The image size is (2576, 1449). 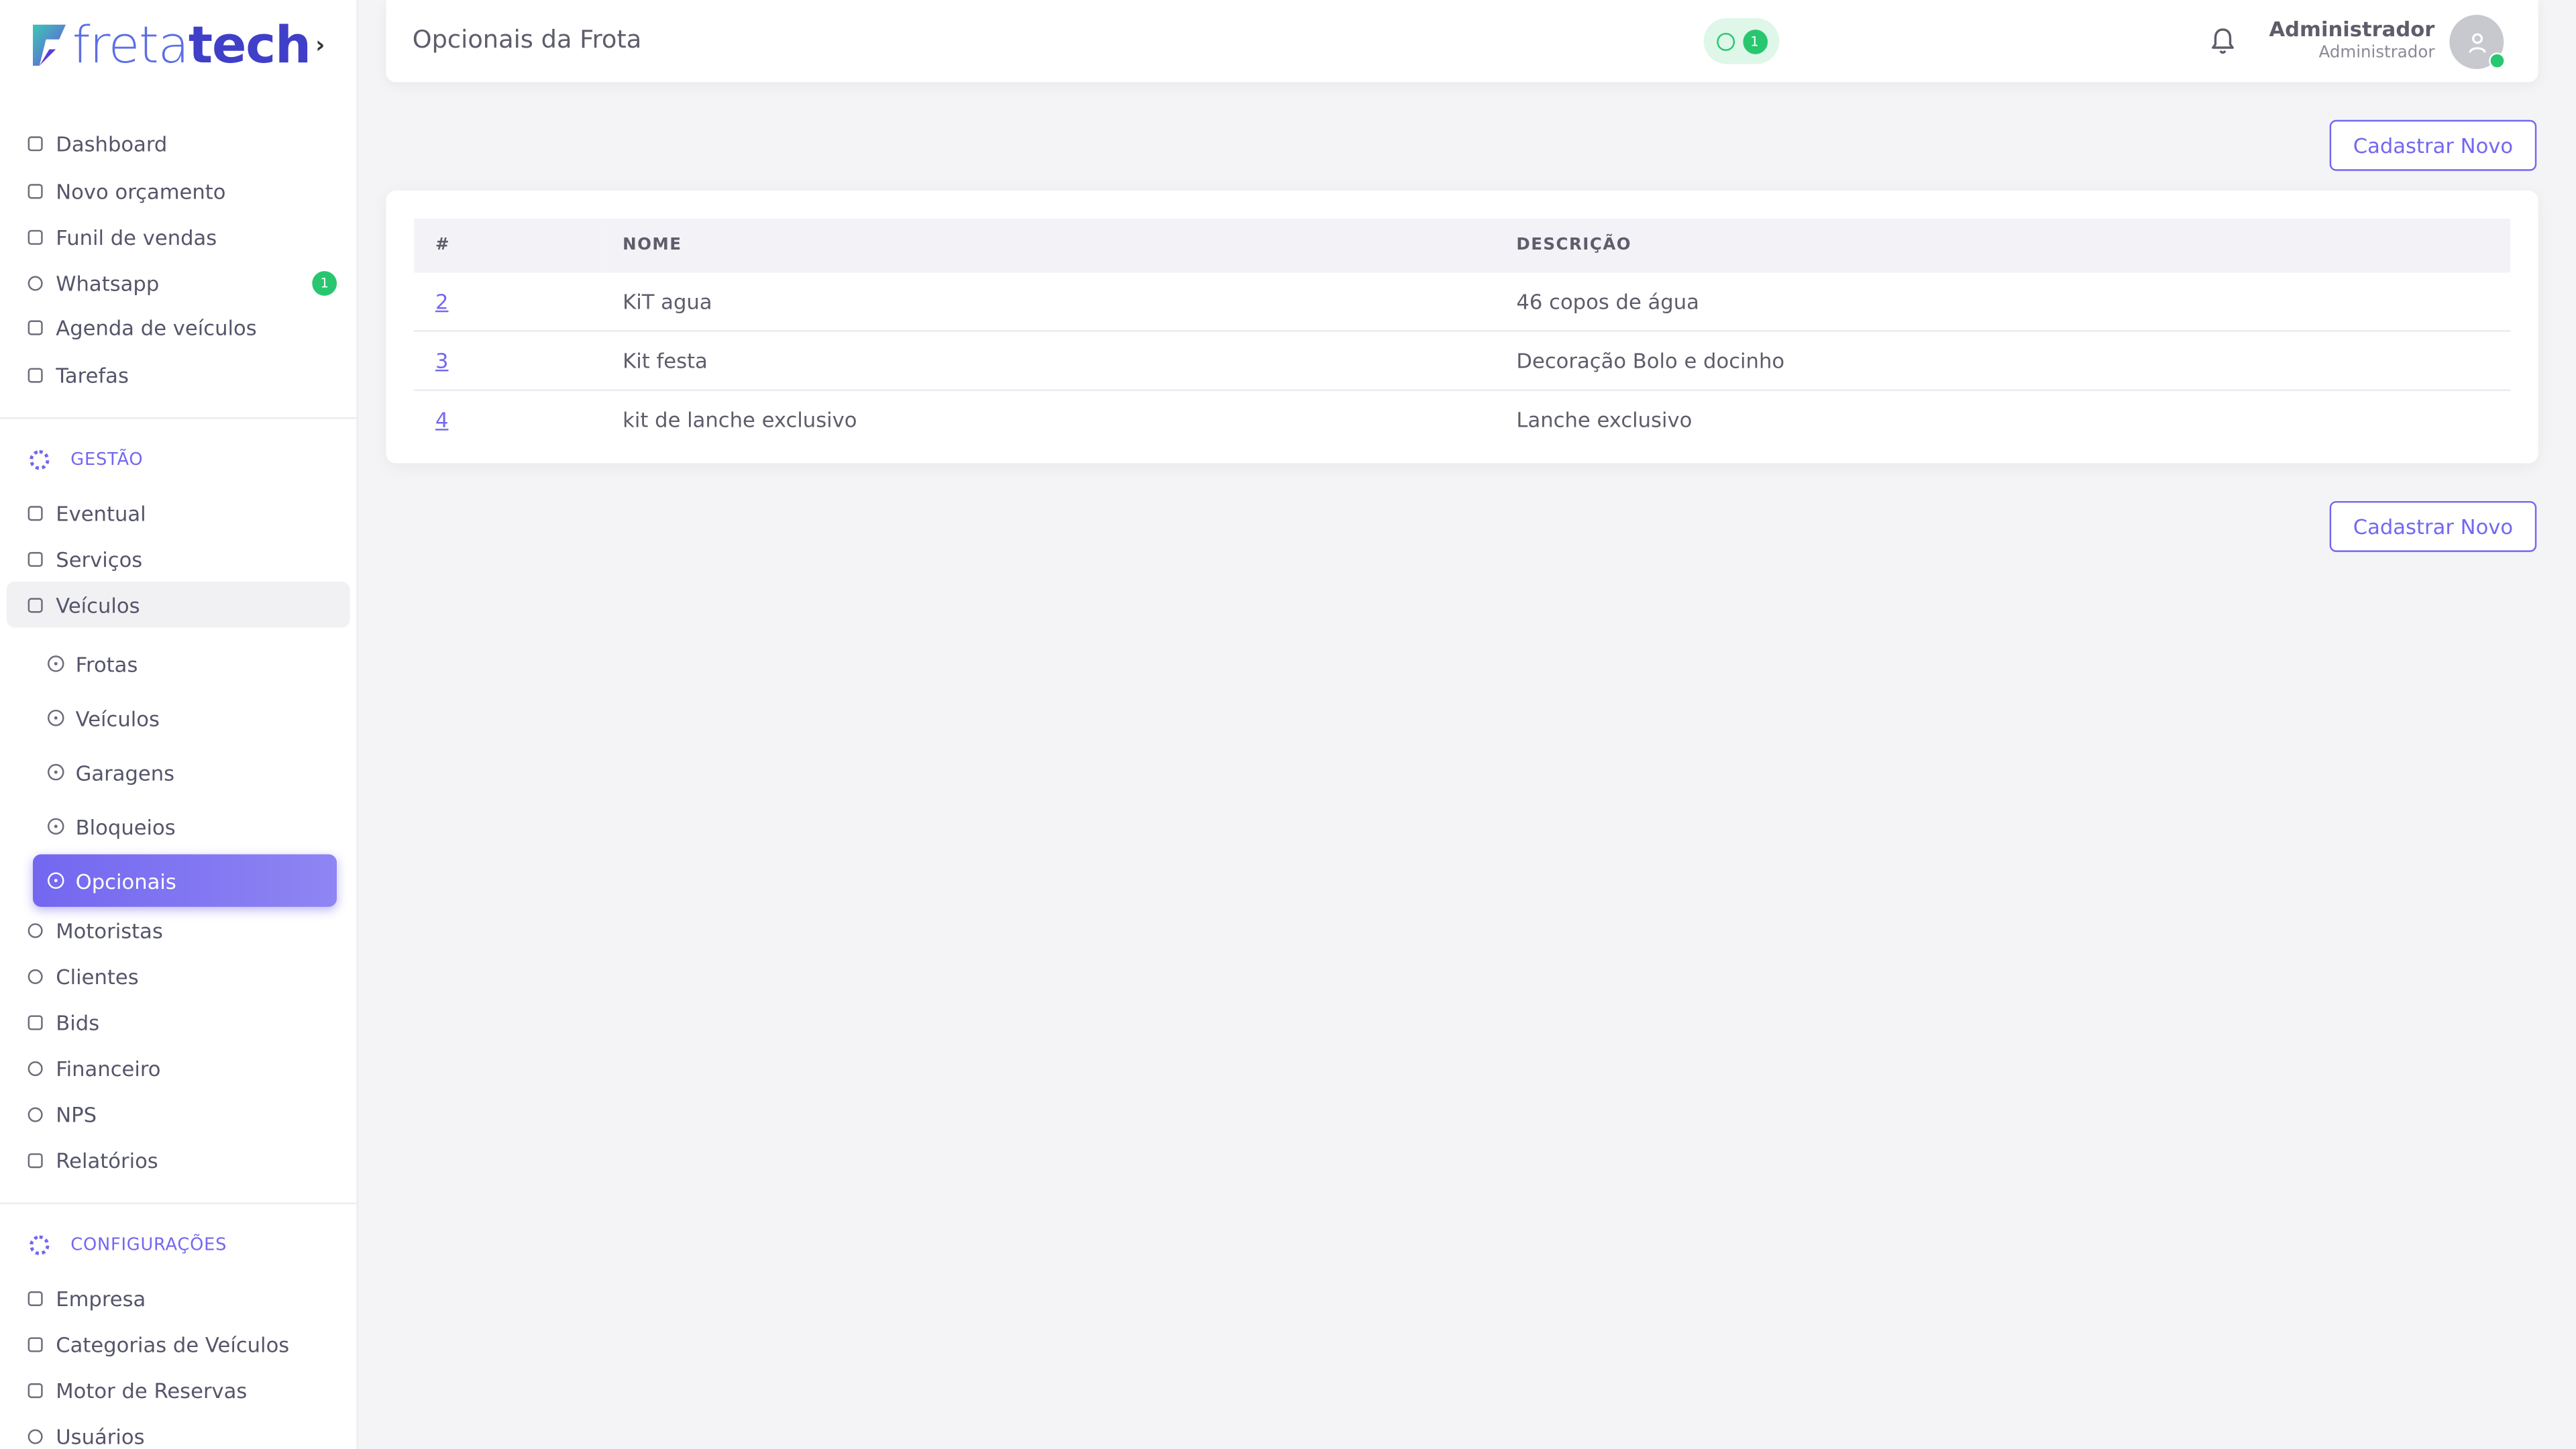 I want to click on section-configuracoes: CONFIGURAÇÕES, so click(x=128, y=1245).